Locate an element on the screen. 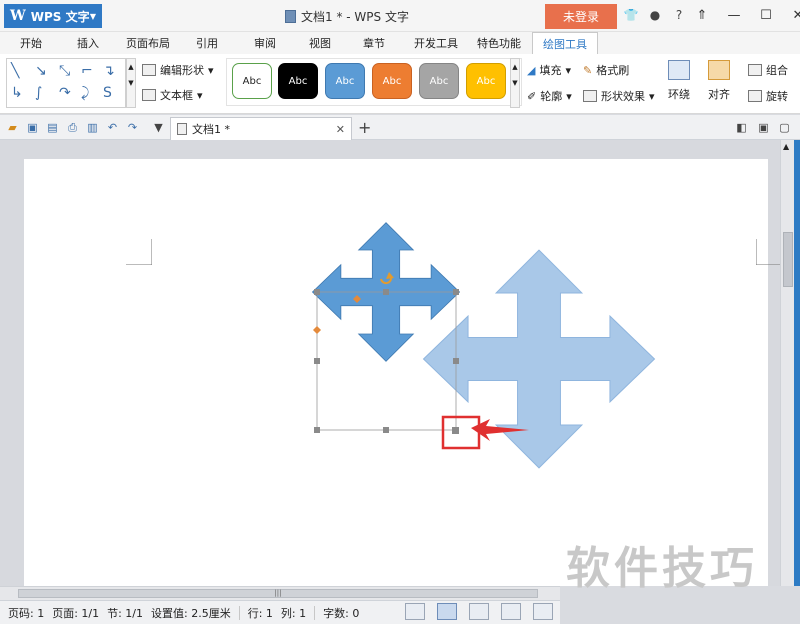 The image size is (800, 624). tab-review: 审阅 is located at coordinates (265, 43).